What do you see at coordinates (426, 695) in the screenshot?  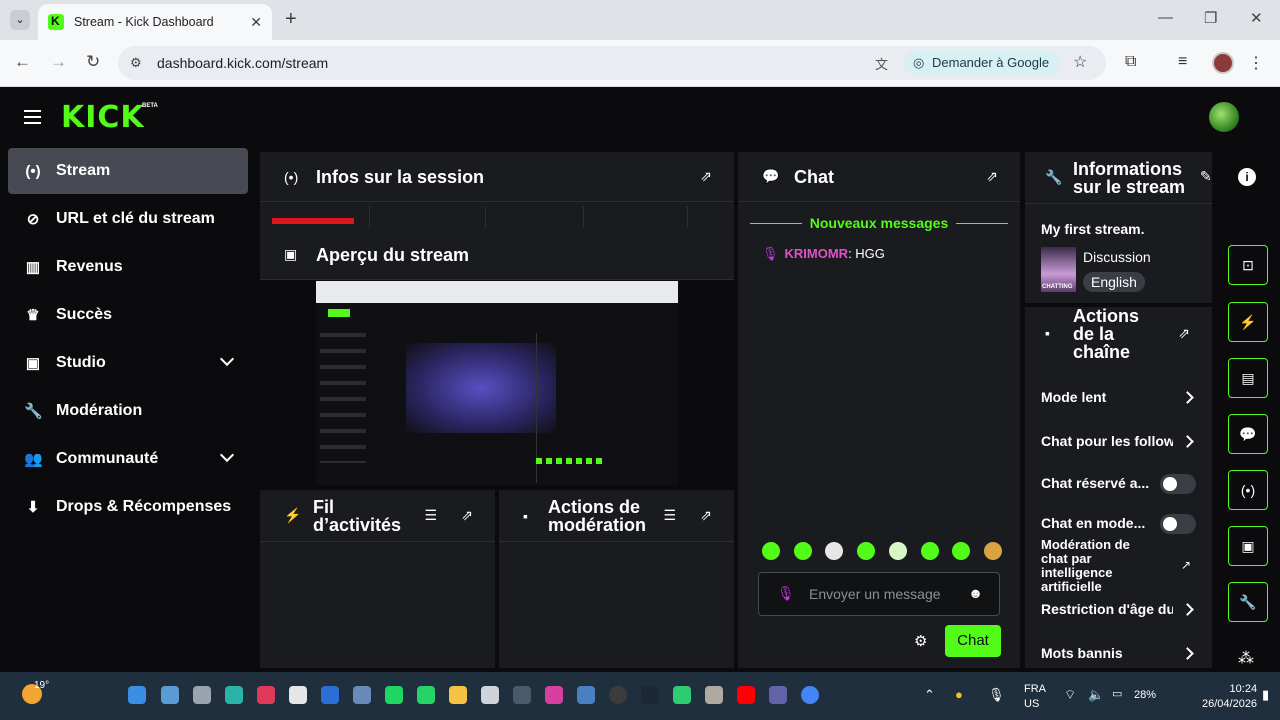 I see `whatsapp-icon` at bounding box center [426, 695].